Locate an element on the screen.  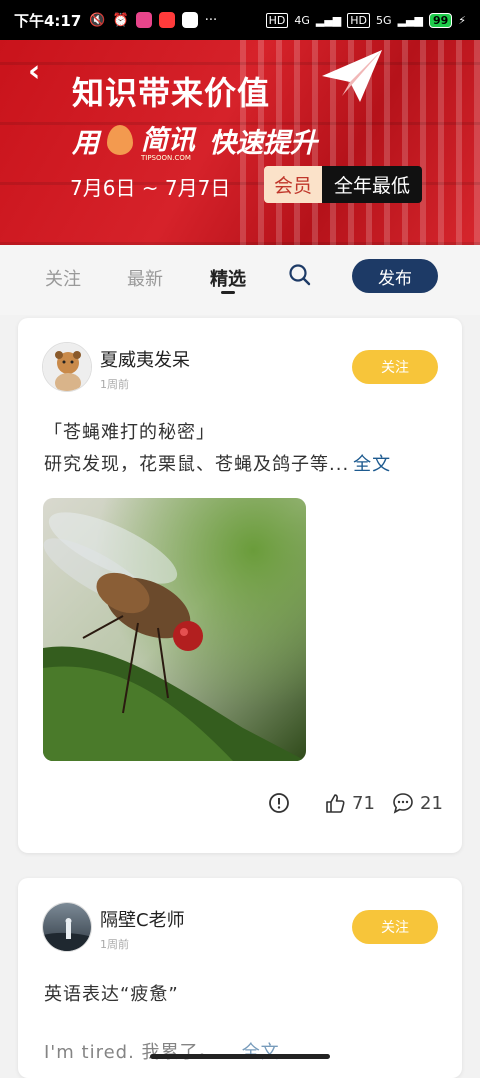
tab-featured: 精选 is located at coordinates (228, 278).